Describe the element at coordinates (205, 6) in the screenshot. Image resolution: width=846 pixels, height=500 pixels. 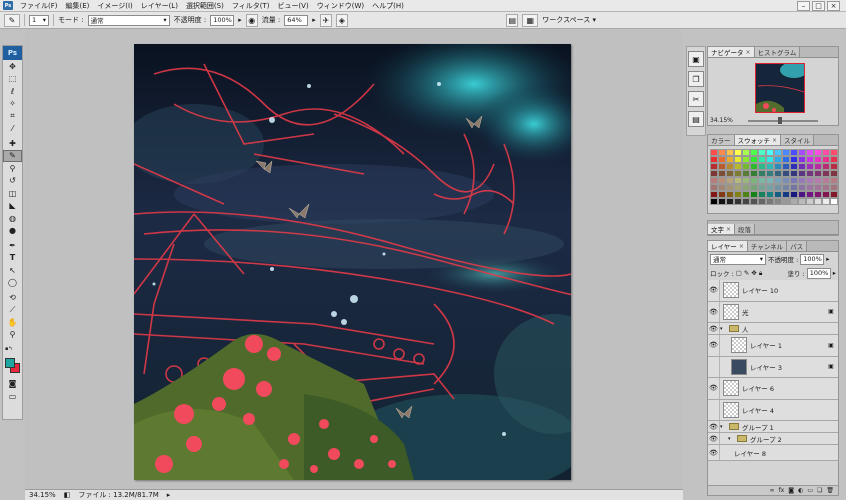
I see `menu-select: 選択範囲(S)` at that location.